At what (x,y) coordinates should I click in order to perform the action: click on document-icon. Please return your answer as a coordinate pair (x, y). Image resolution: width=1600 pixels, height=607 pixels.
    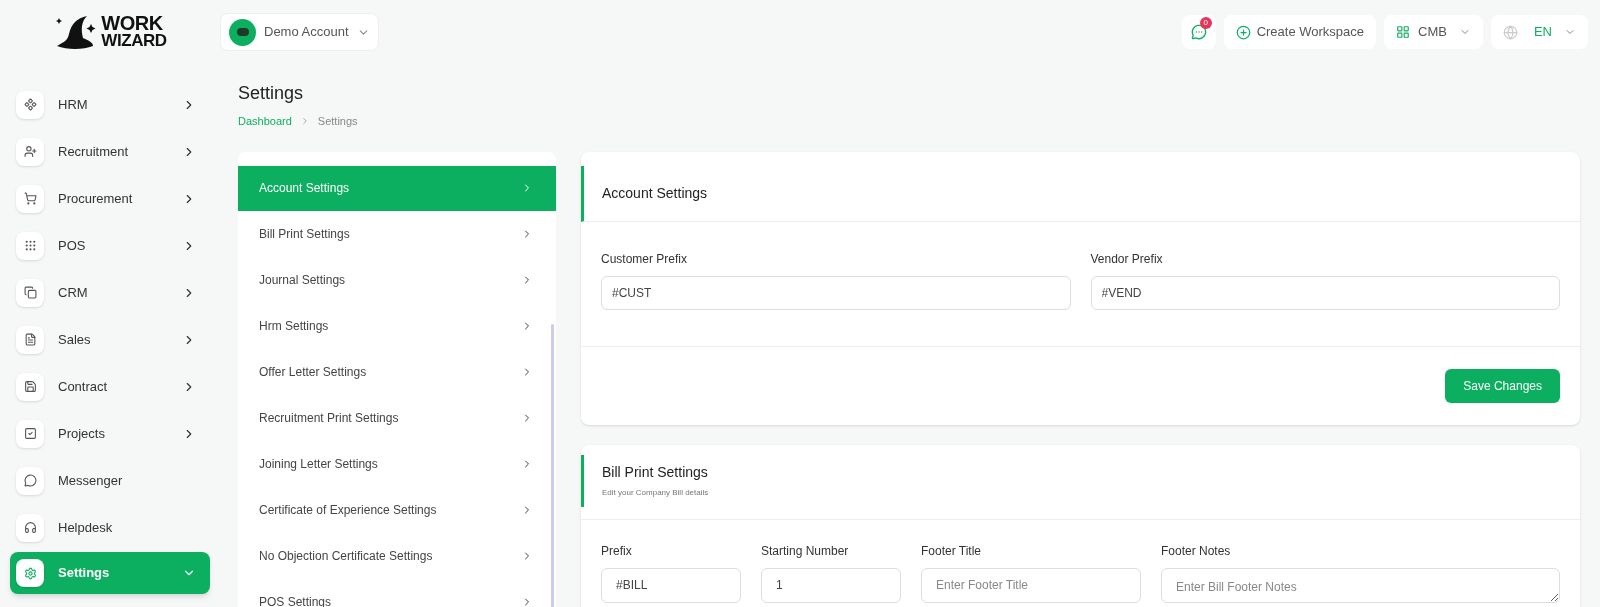
    Looking at the image, I should click on (30, 339).